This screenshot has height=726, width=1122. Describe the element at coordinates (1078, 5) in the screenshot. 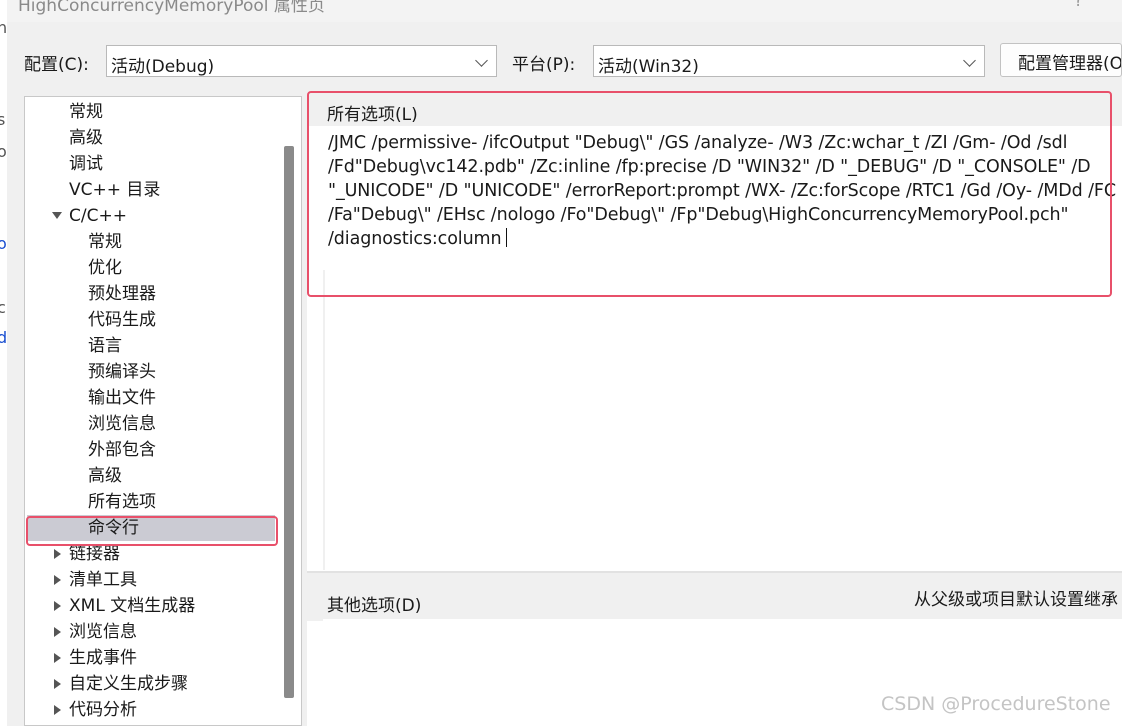

I see `help-button: ?` at that location.